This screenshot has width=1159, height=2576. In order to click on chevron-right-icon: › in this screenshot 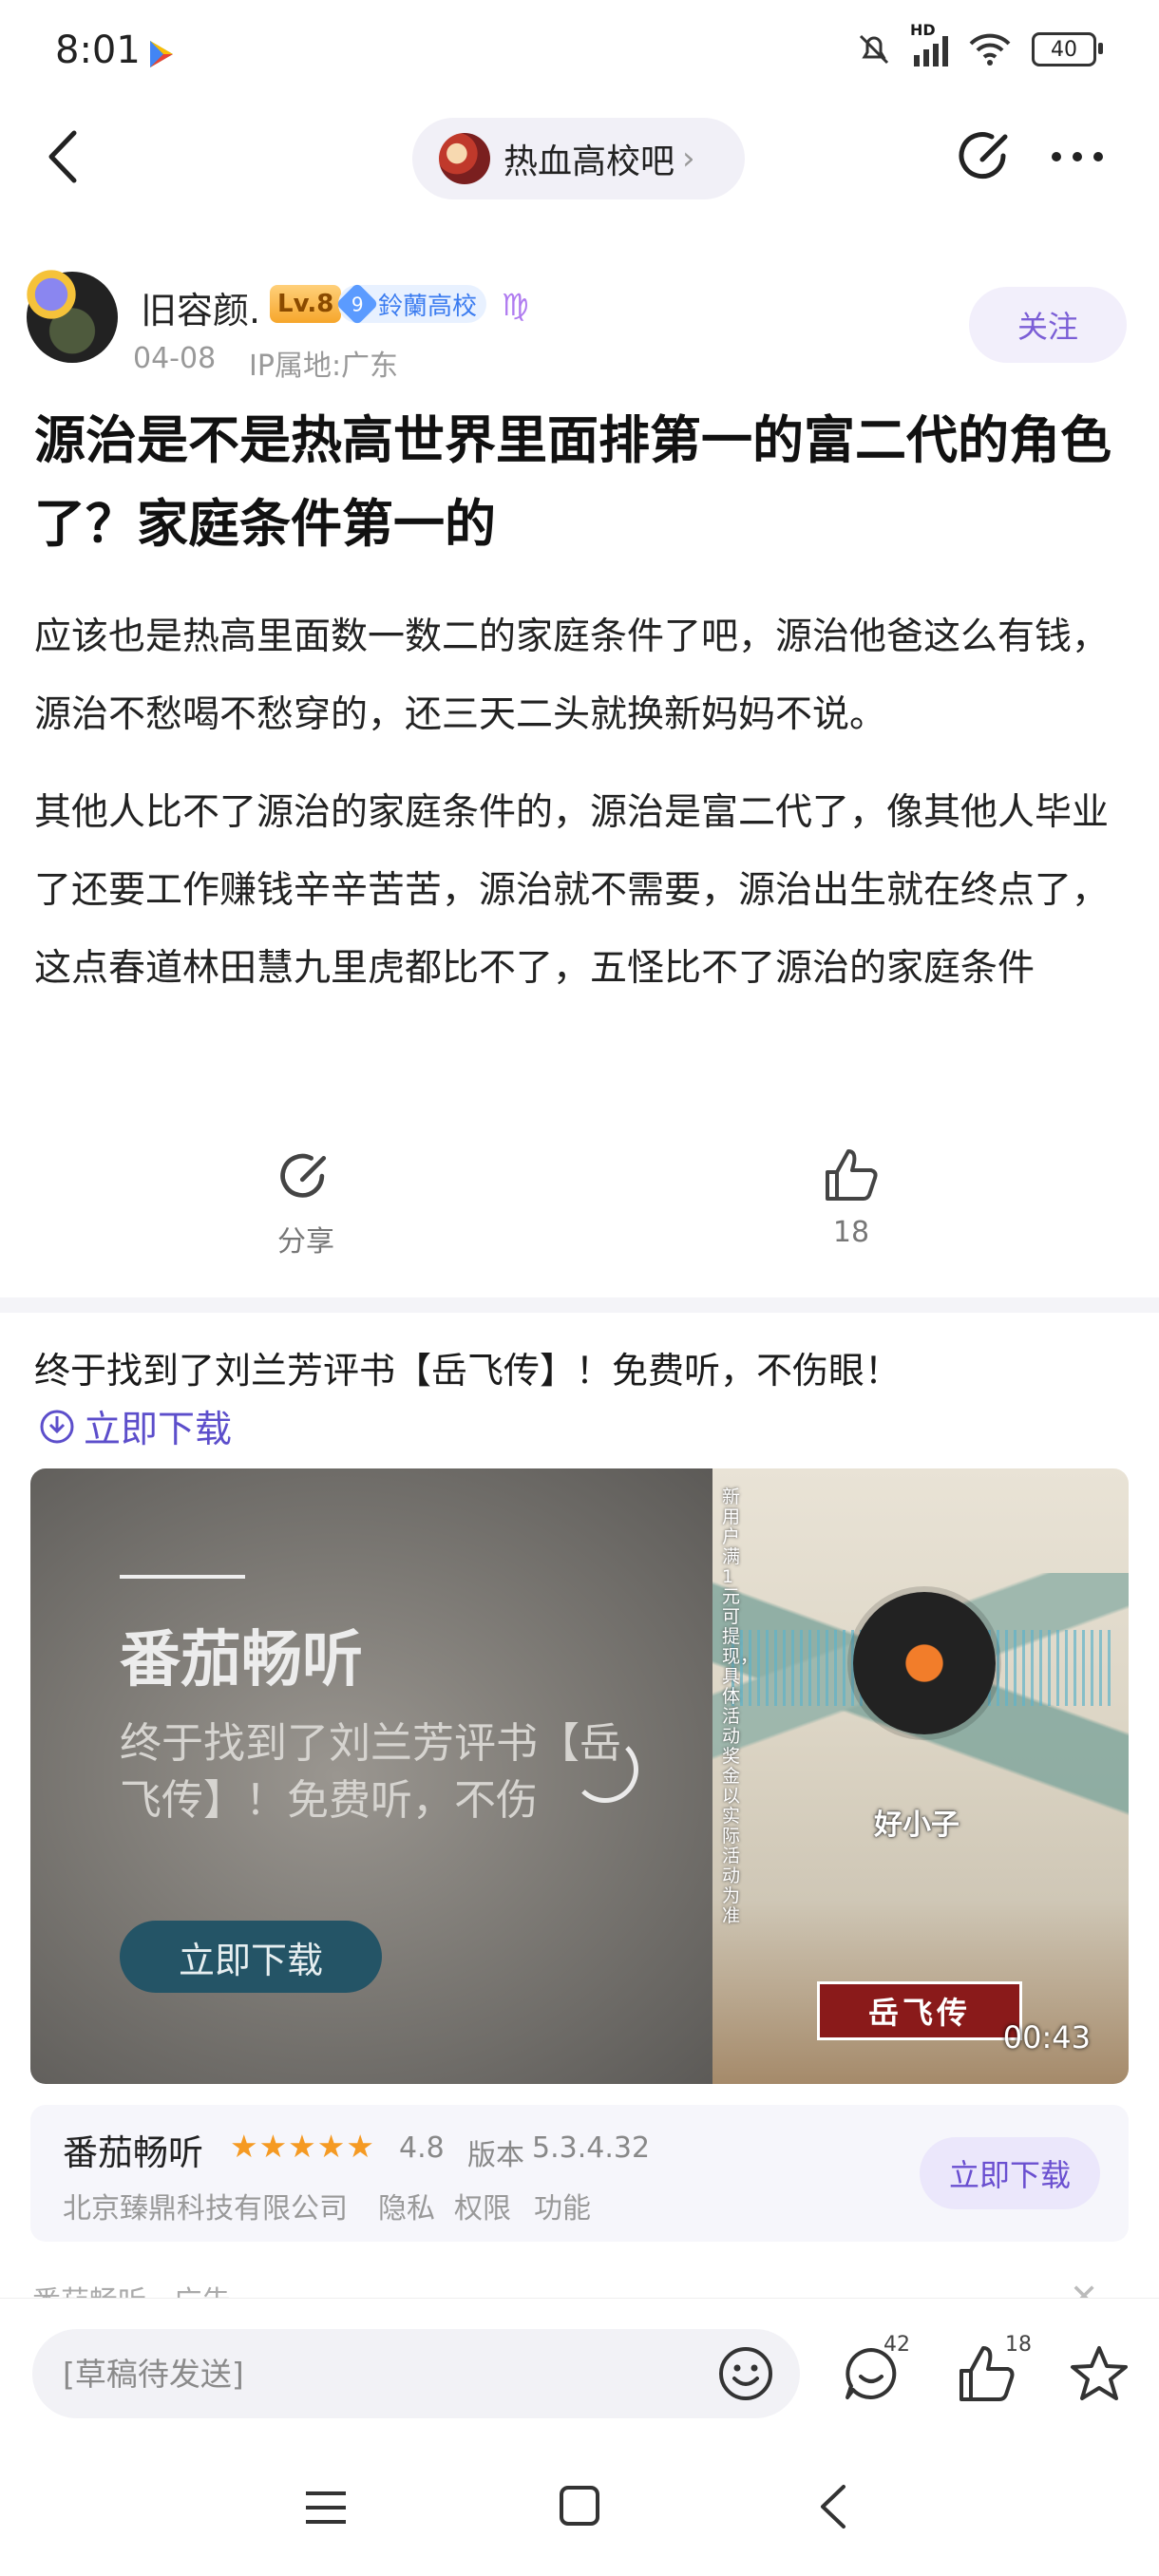, I will do `click(688, 159)`.